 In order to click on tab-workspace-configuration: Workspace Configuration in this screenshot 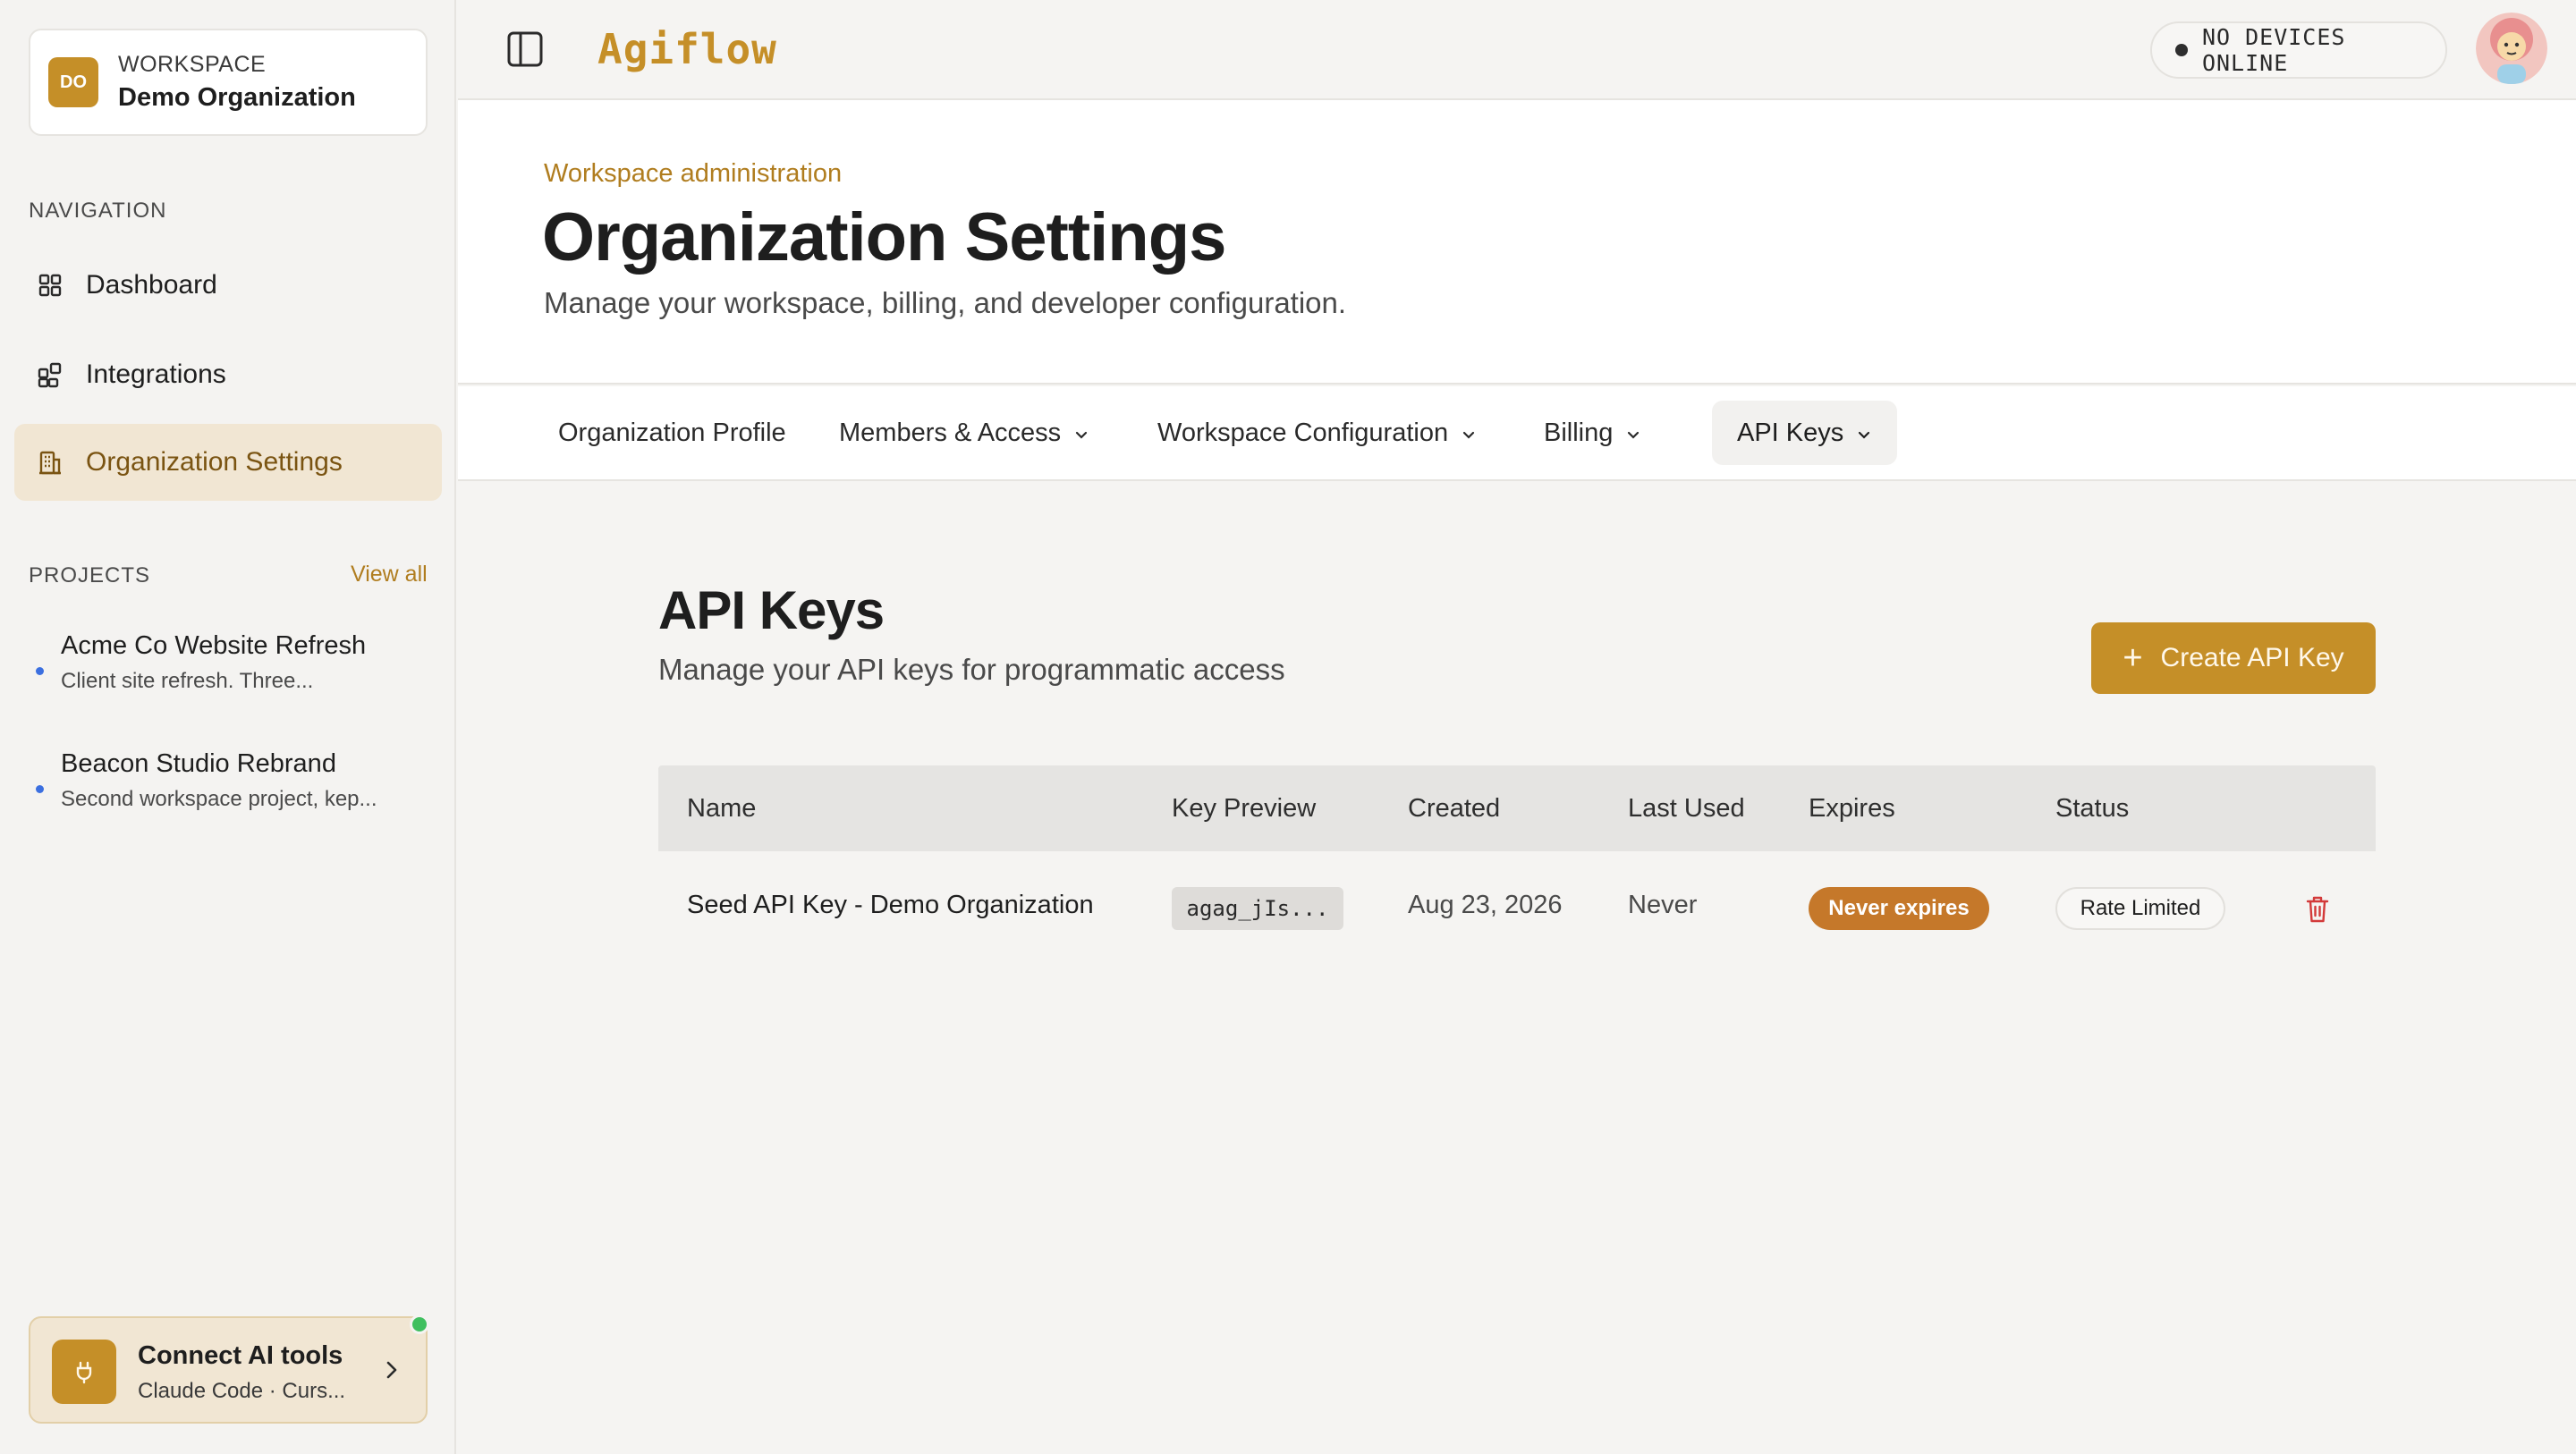, I will do `click(1317, 433)`.